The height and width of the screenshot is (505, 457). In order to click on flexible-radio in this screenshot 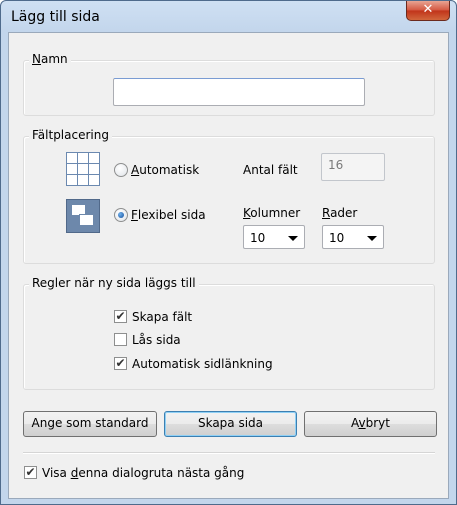, I will do `click(121, 215)`.